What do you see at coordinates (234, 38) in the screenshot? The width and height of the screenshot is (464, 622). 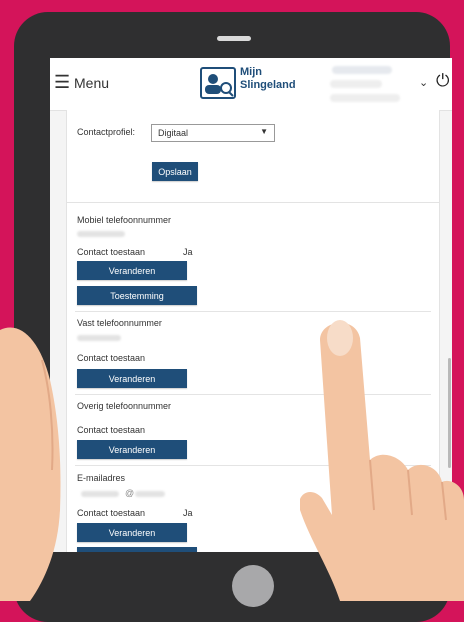 I see `tablet-speaker` at bounding box center [234, 38].